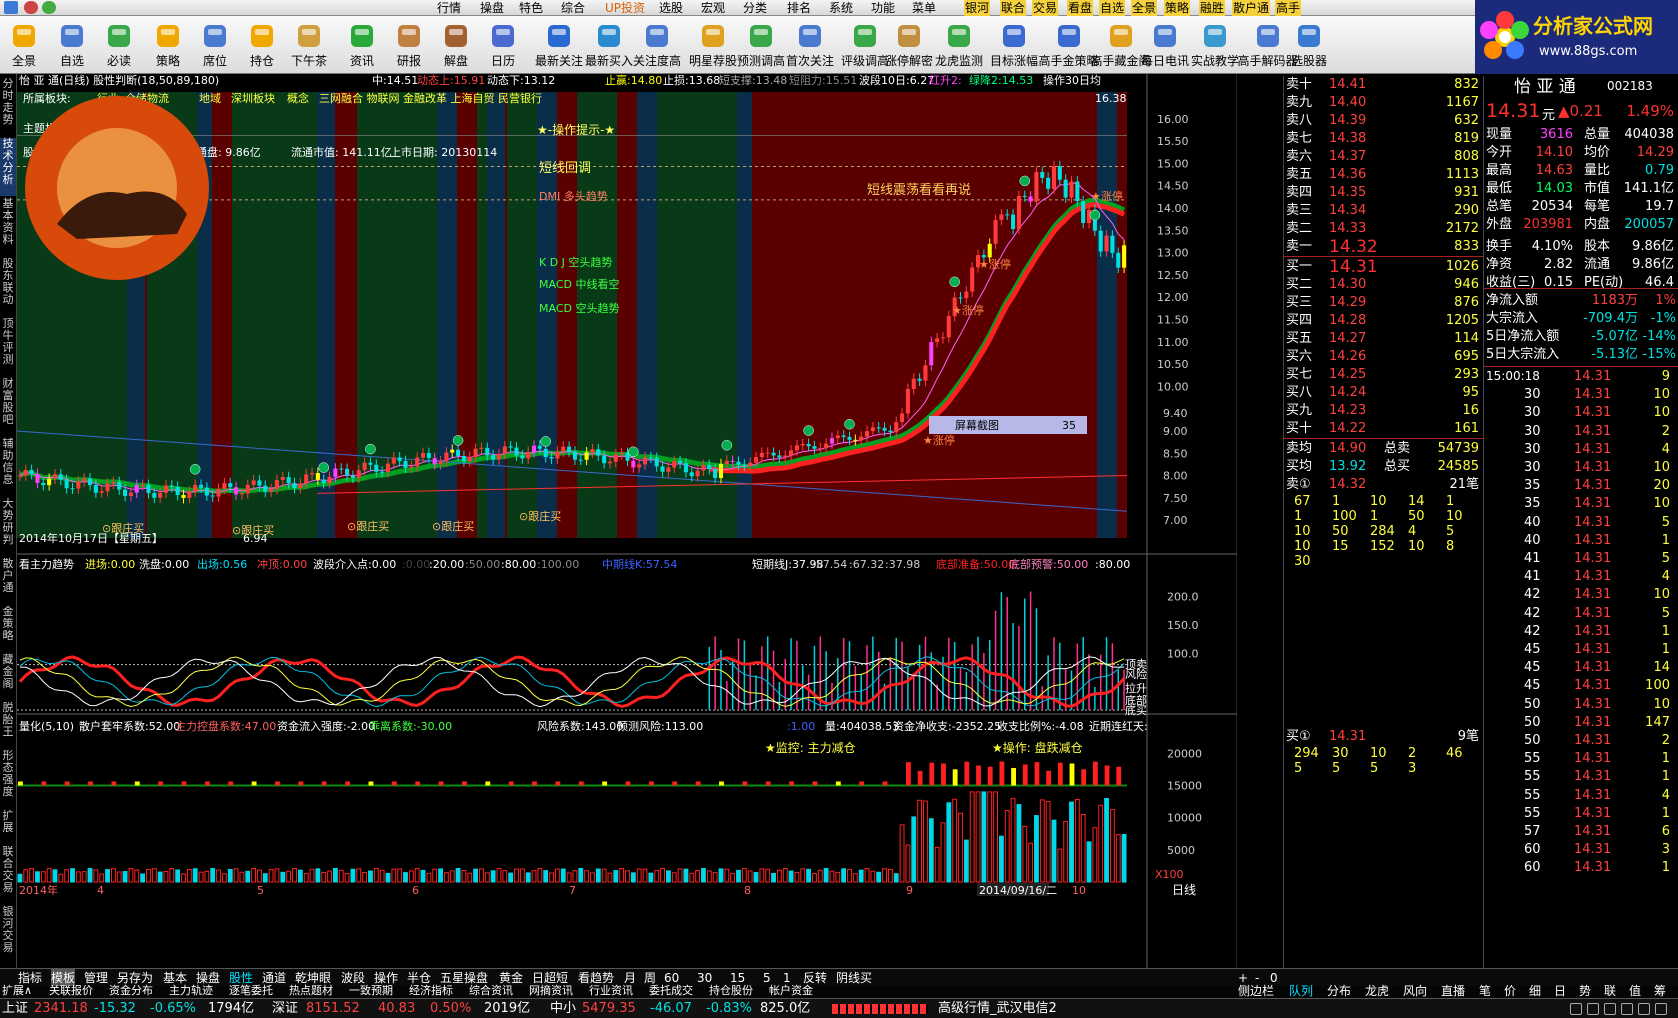  Describe the element at coordinates (409, 45) in the screenshot. I see `toolbar-9-button: 研报` at that location.